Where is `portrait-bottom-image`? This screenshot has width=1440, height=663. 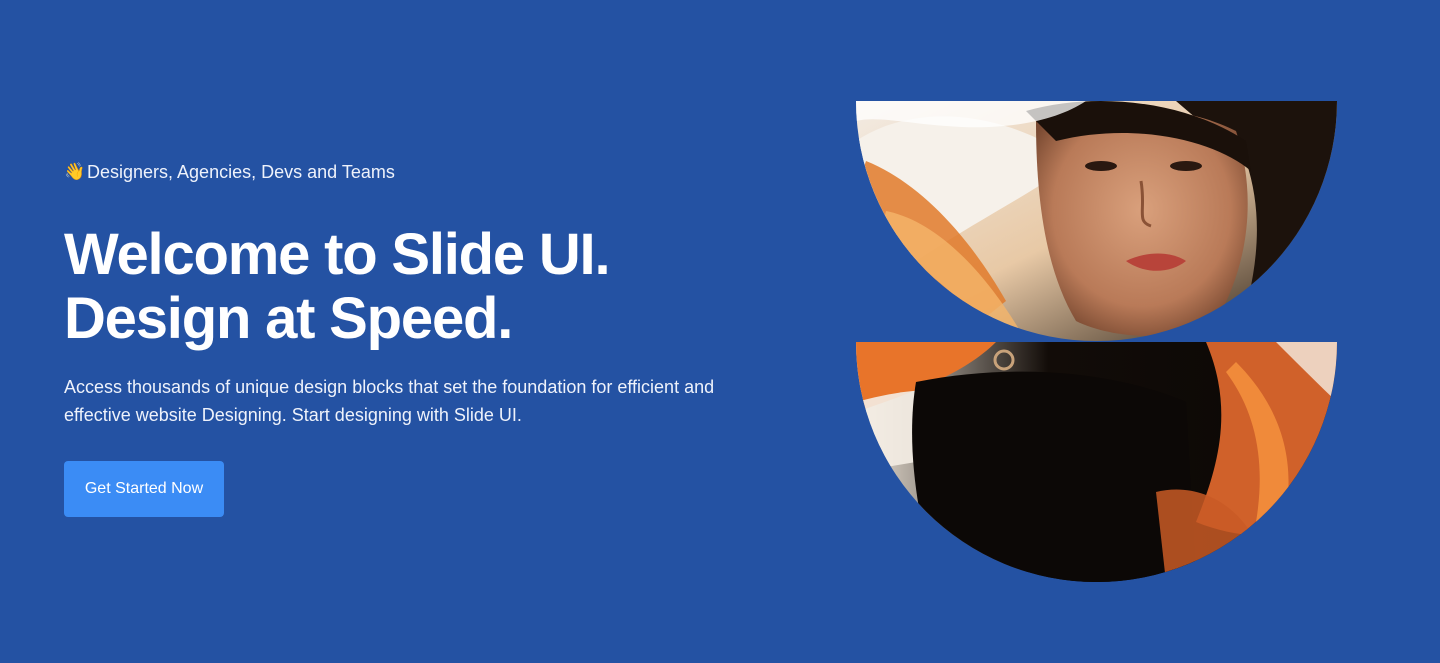 portrait-bottom-image is located at coordinates (1096, 462).